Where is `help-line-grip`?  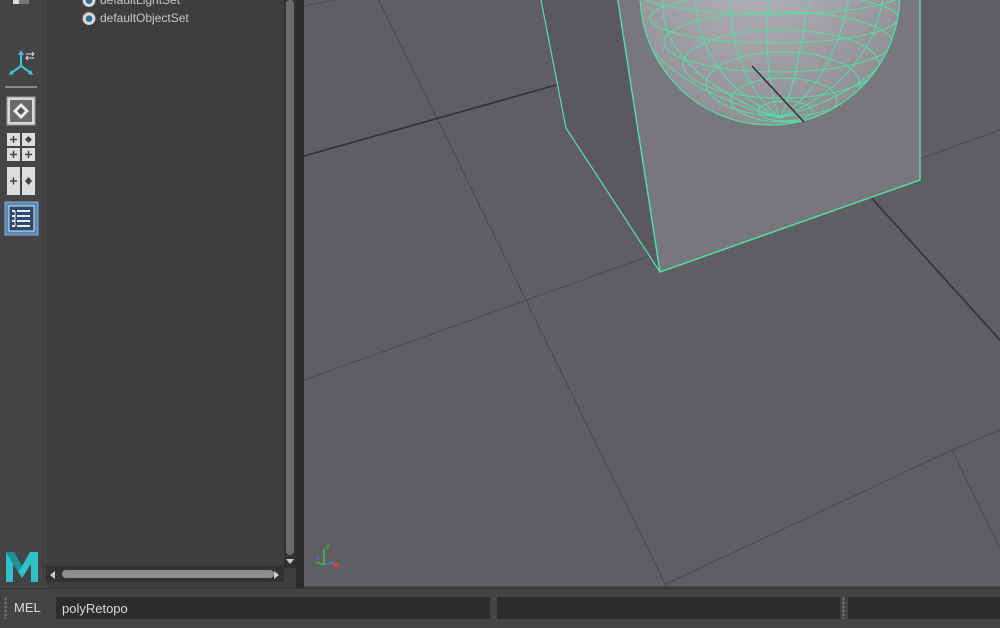
help-line-grip is located at coordinates (843, 608).